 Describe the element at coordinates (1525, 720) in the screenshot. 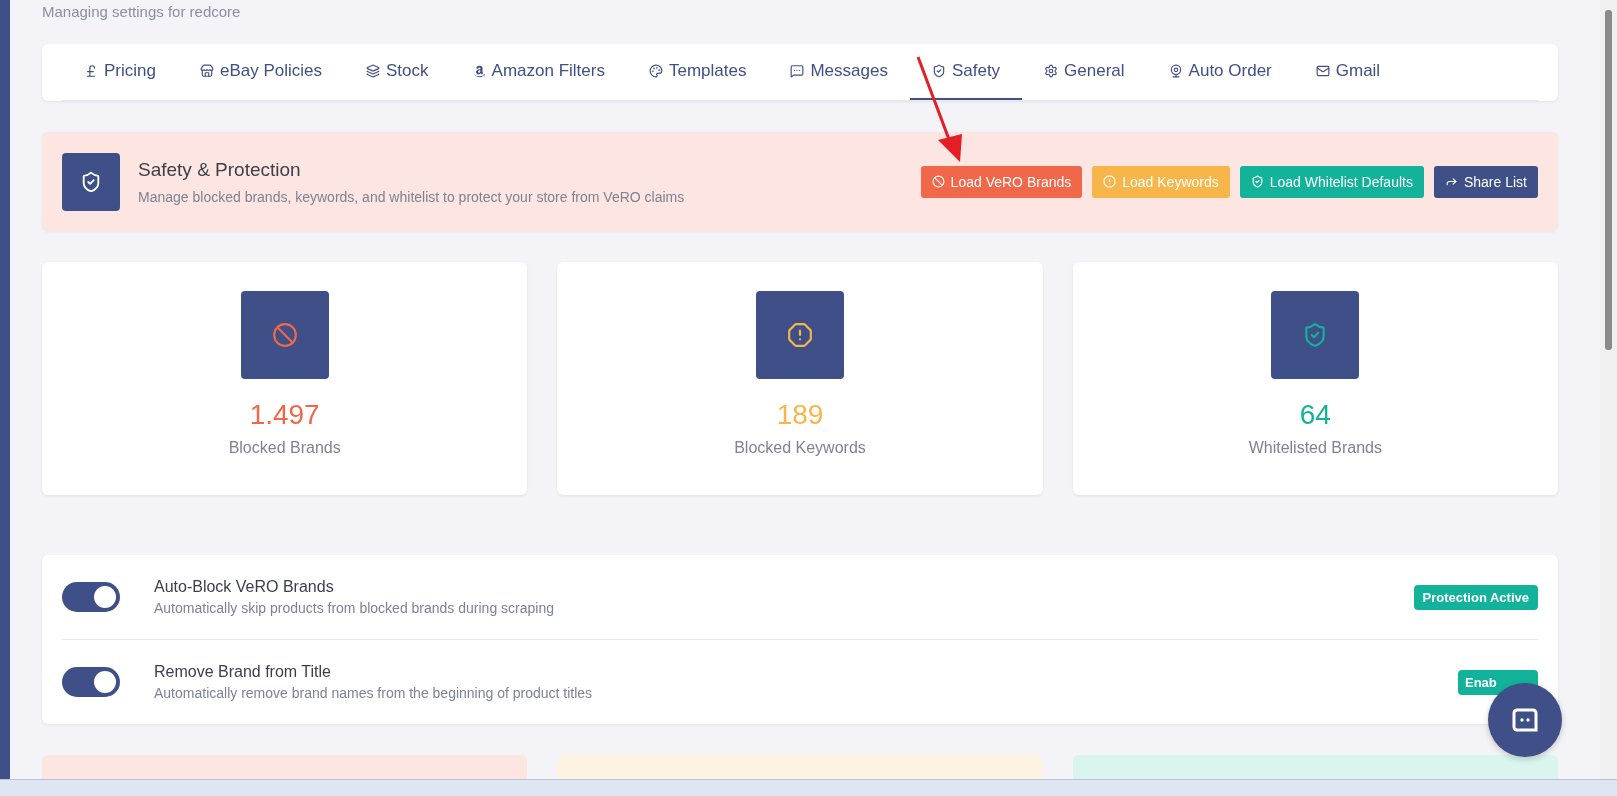

I see `chat-bubble-icon` at that location.